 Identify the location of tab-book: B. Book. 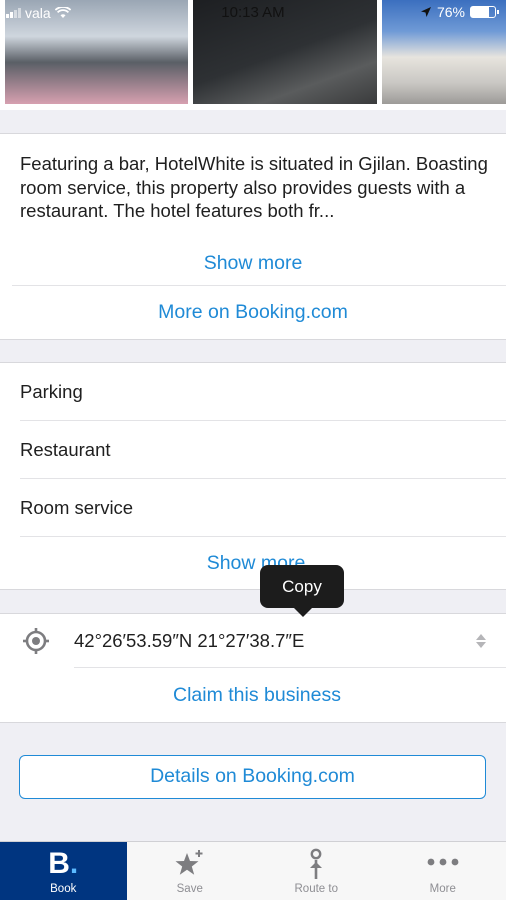
(63, 871).